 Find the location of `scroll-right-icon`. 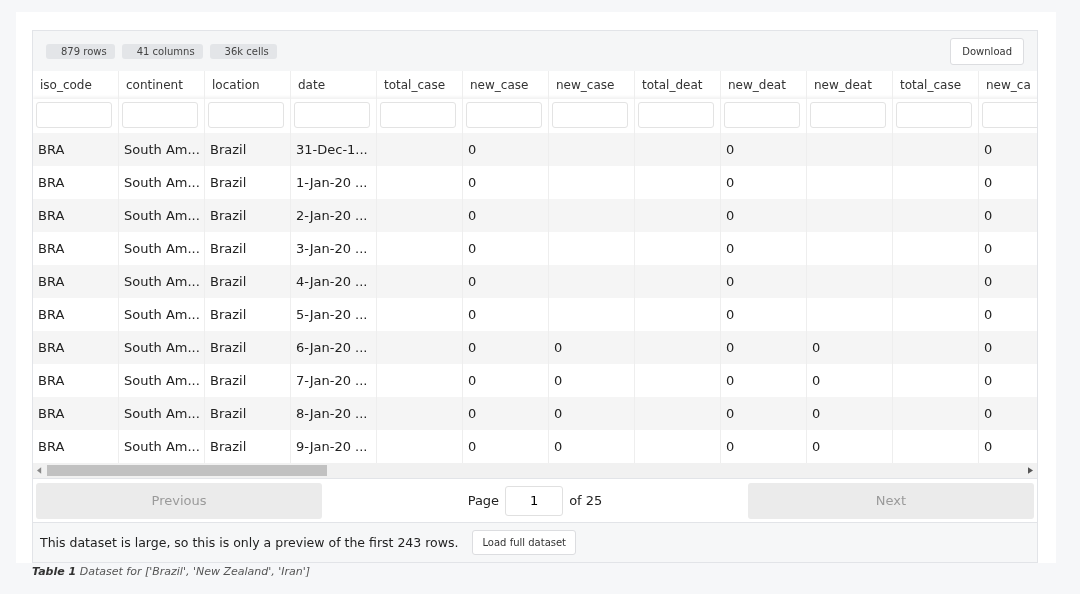

scroll-right-icon is located at coordinates (1030, 470).